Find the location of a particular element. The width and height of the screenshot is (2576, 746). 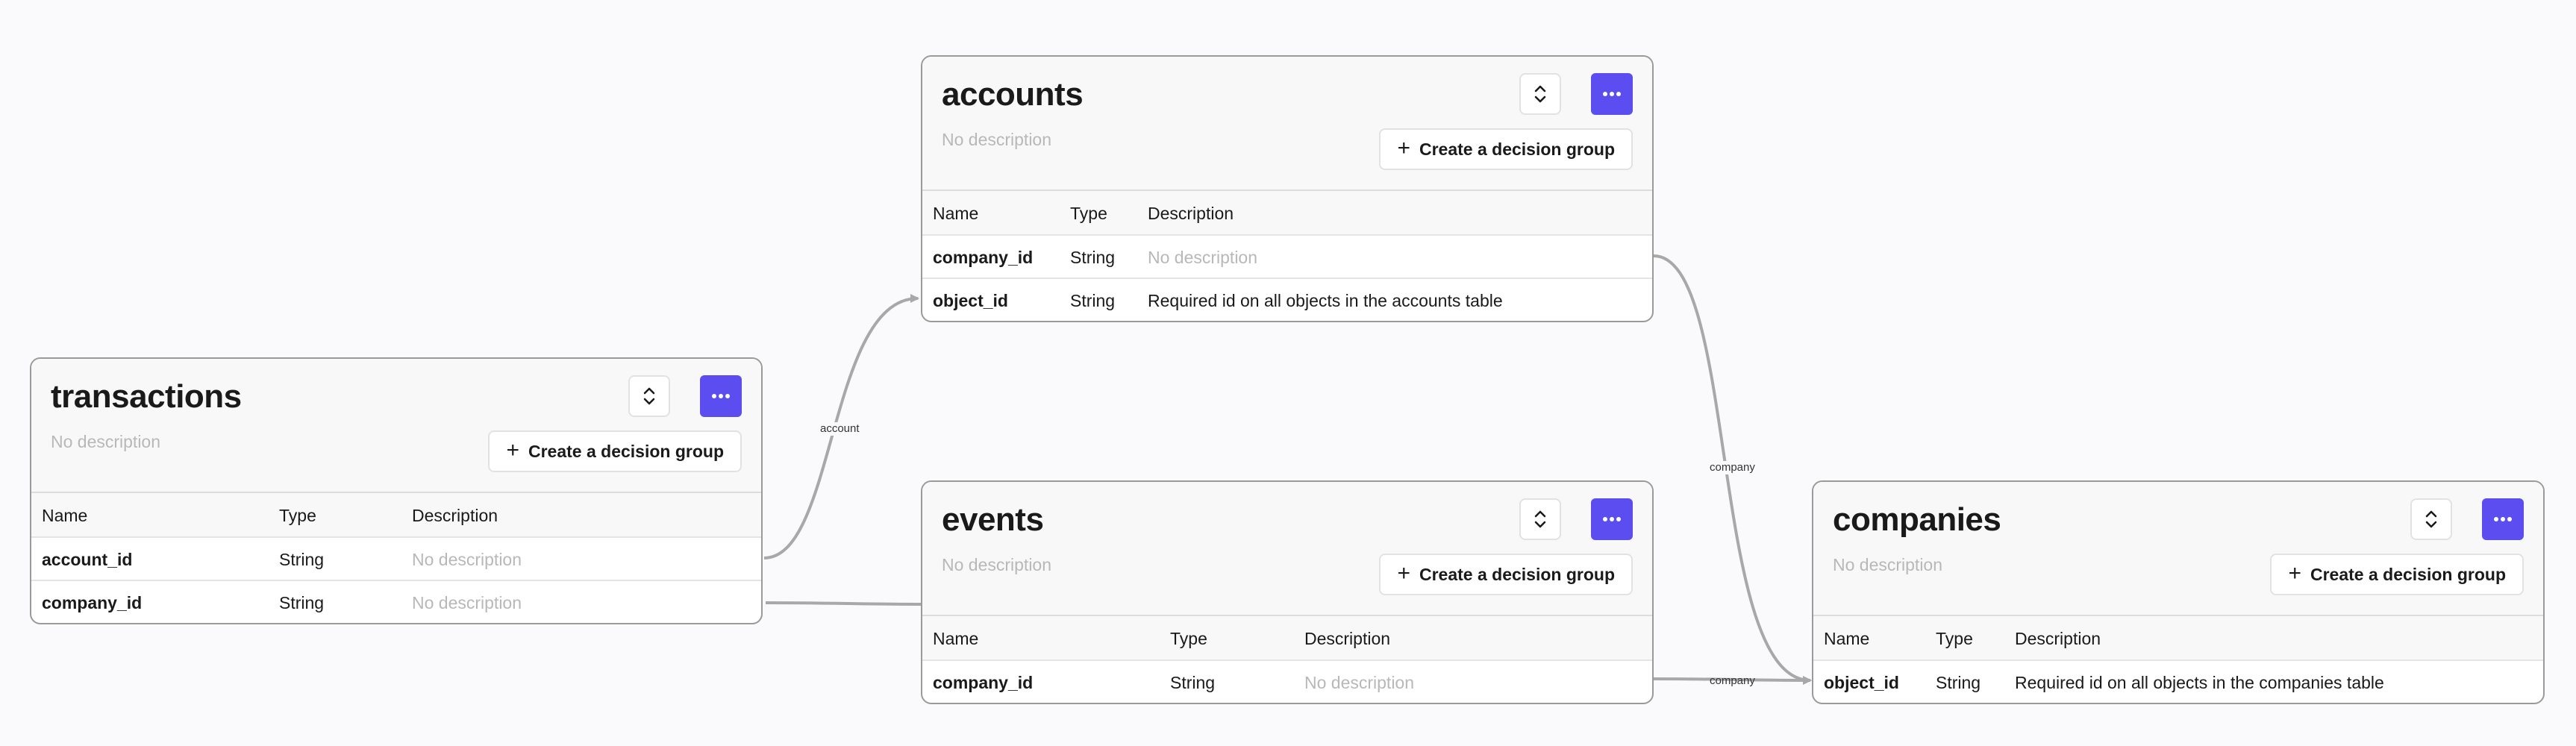

edge-label-account: account is located at coordinates (840, 429).